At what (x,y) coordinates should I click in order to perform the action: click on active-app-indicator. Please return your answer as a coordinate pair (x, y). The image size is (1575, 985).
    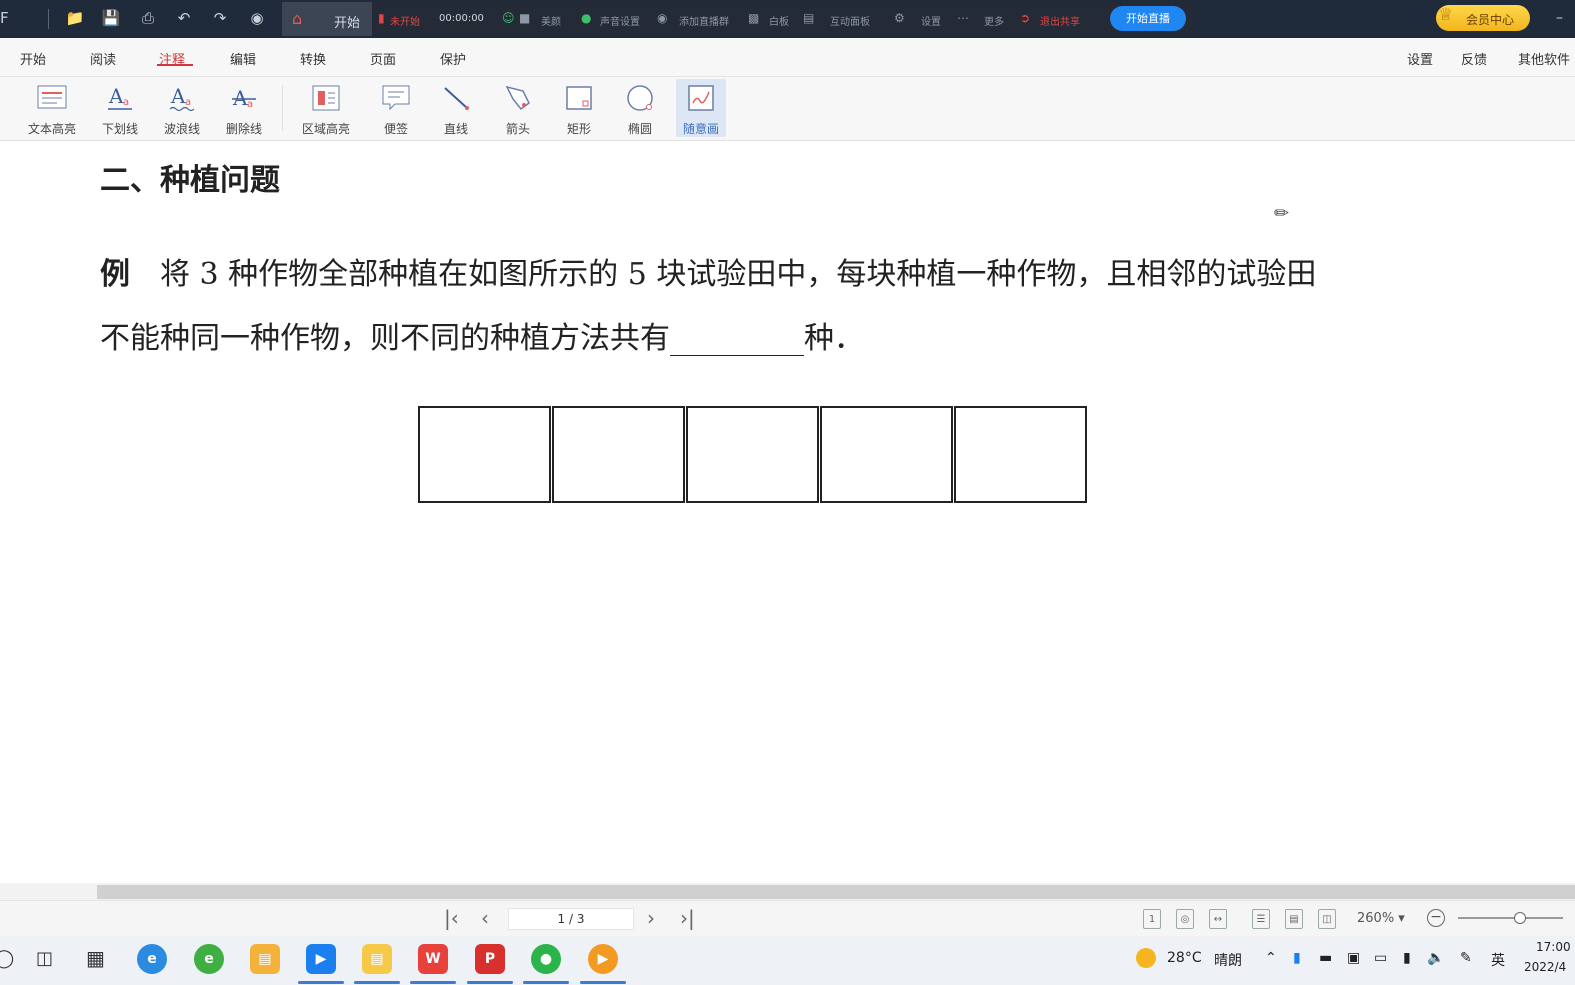
    Looking at the image, I should click on (321, 982).